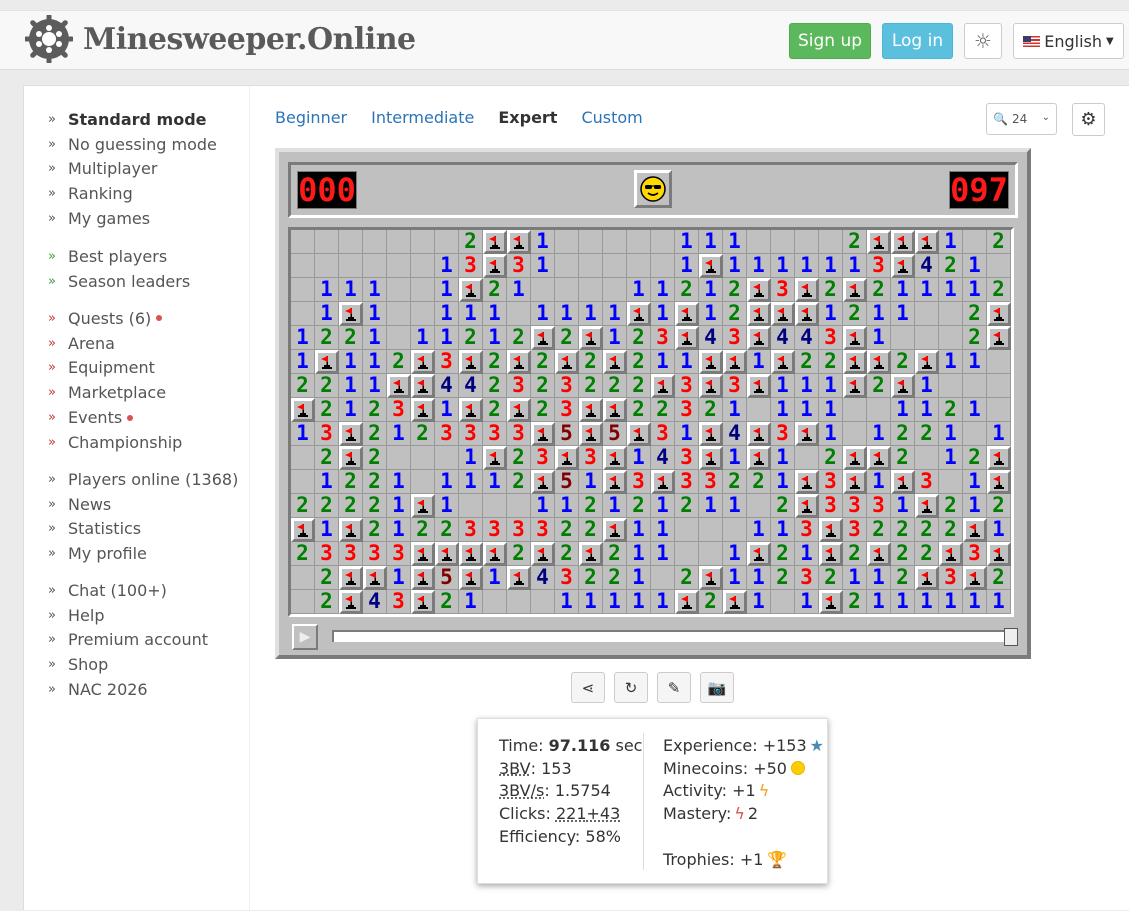 The height and width of the screenshot is (911, 1129). I want to click on theme-toggle-button: ☼, so click(983, 41).